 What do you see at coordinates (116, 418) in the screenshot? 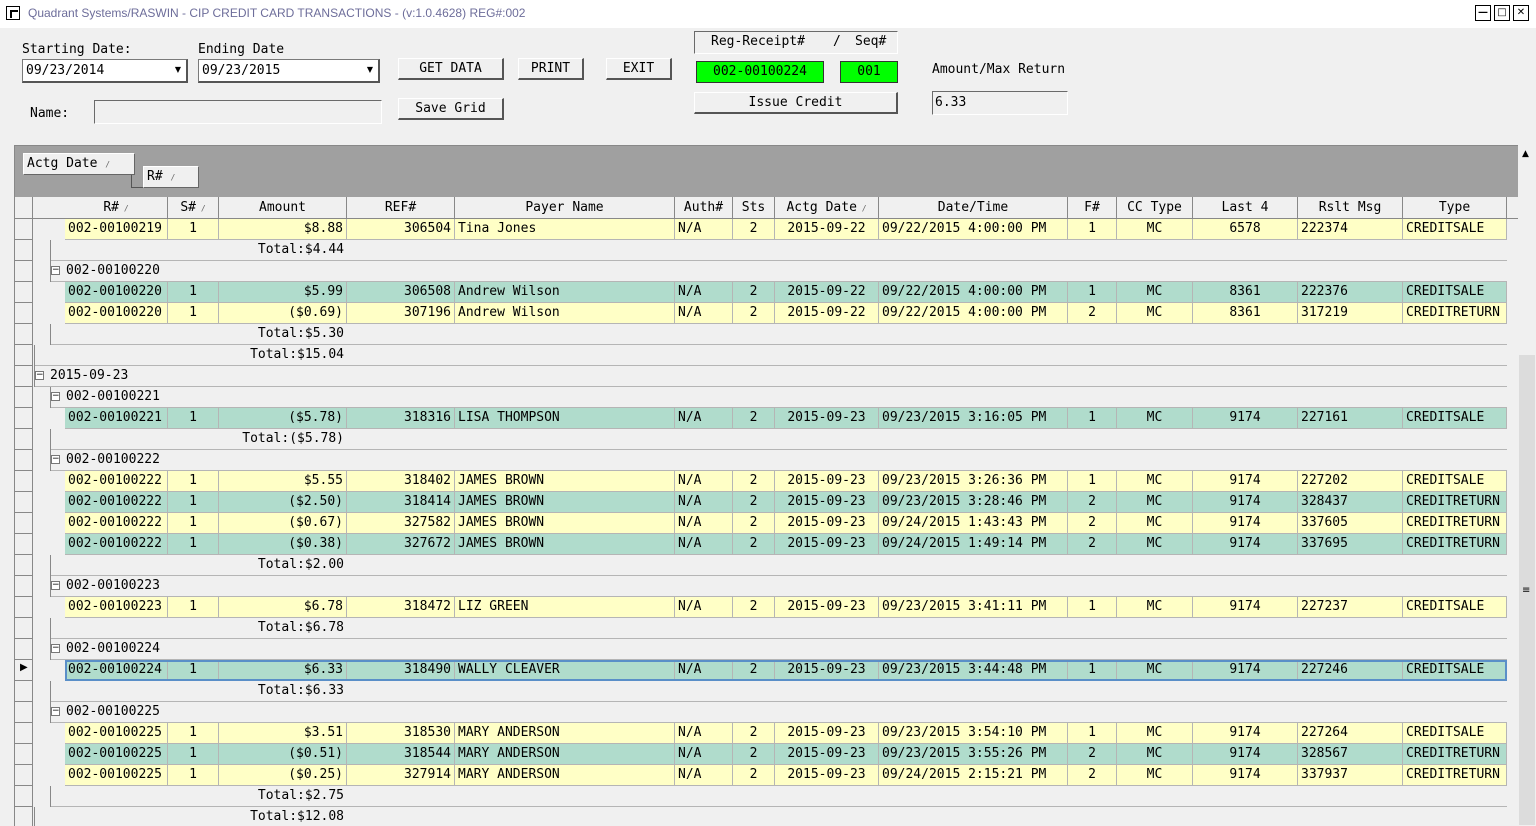
I see `table-cell: 002-00100221` at bounding box center [116, 418].